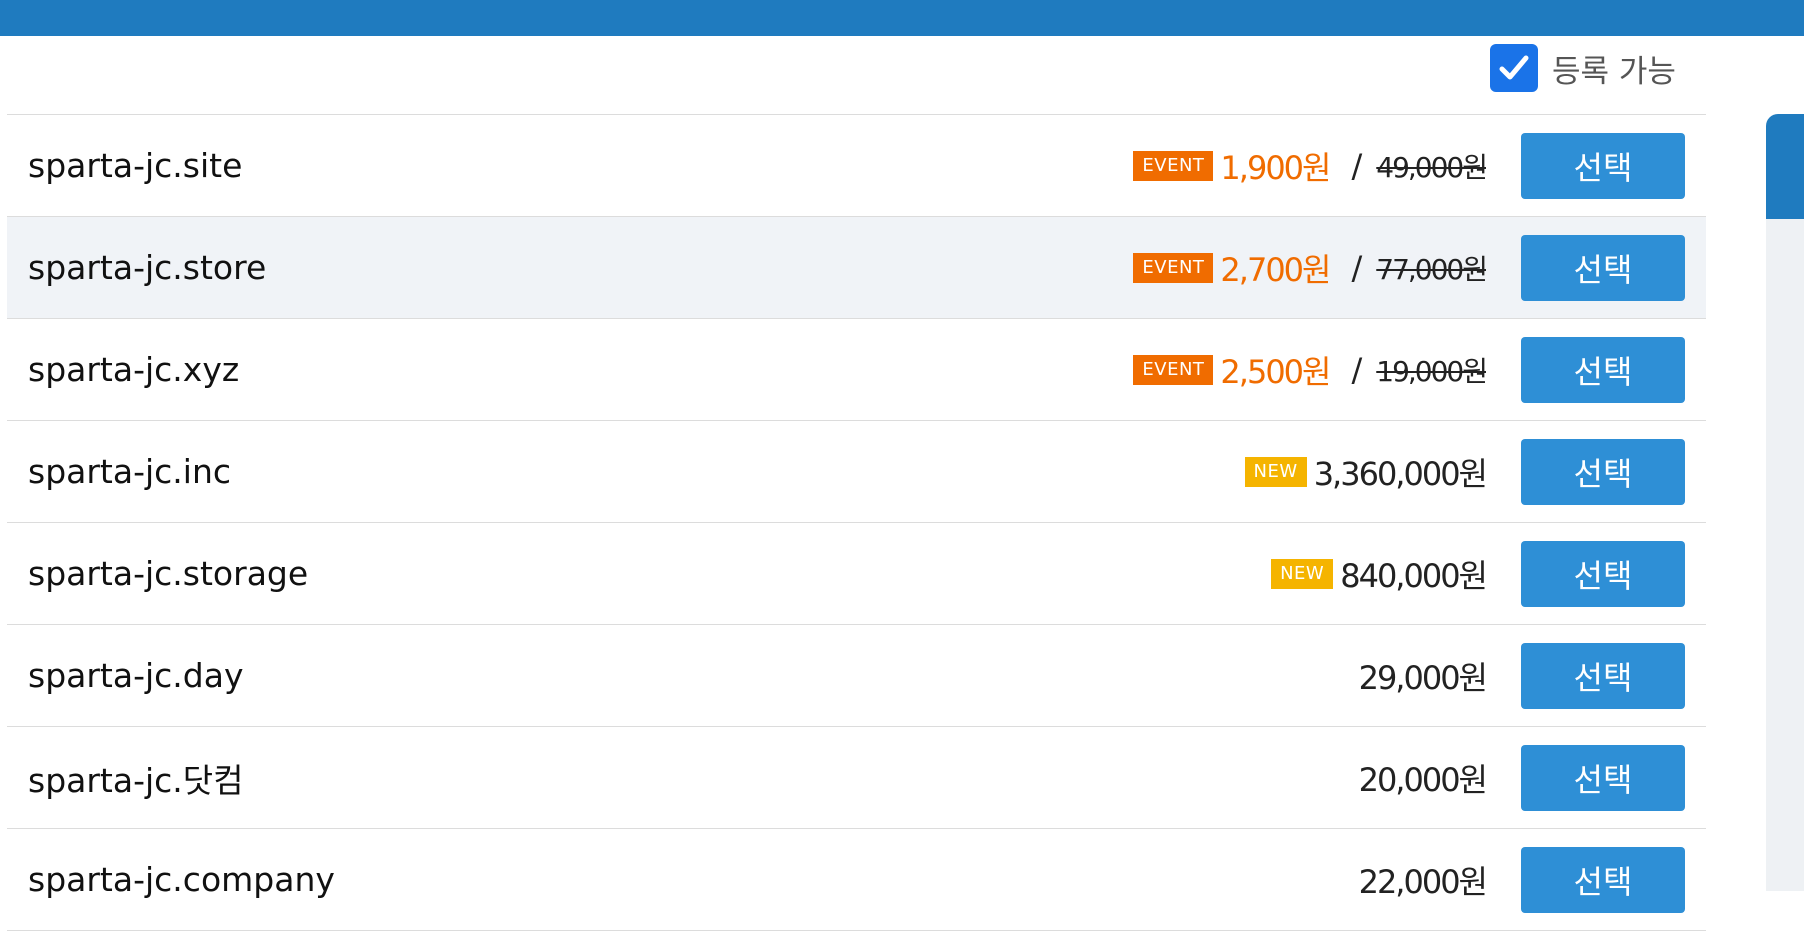 The image size is (1804, 931). What do you see at coordinates (856, 880) in the screenshot?
I see `table-row: sparta-jc.company 22,000원 선택` at bounding box center [856, 880].